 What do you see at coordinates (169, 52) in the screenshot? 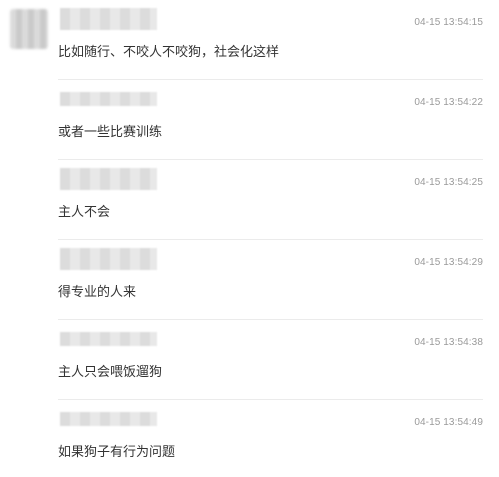
I see `message-text: 比如随行、不咬人不咬狗，社会化这样` at bounding box center [169, 52].